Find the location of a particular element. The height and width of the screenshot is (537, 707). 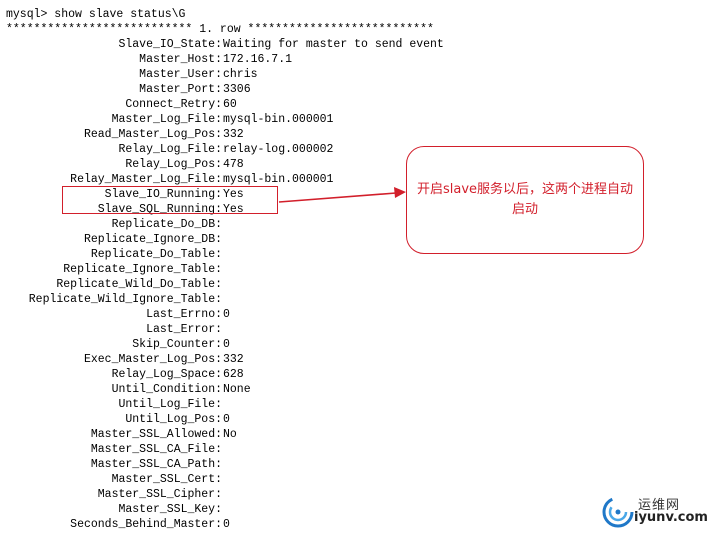

field-name: Master_SSL_CA_File: is located at coordinates (156, 449).